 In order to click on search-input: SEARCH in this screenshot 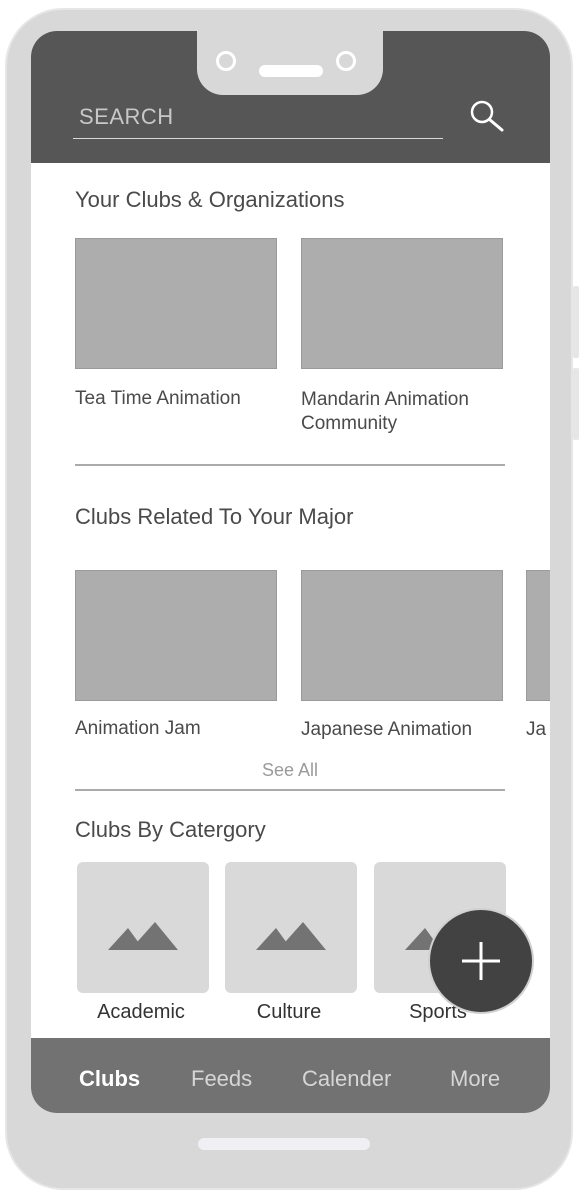, I will do `click(258, 117)`.